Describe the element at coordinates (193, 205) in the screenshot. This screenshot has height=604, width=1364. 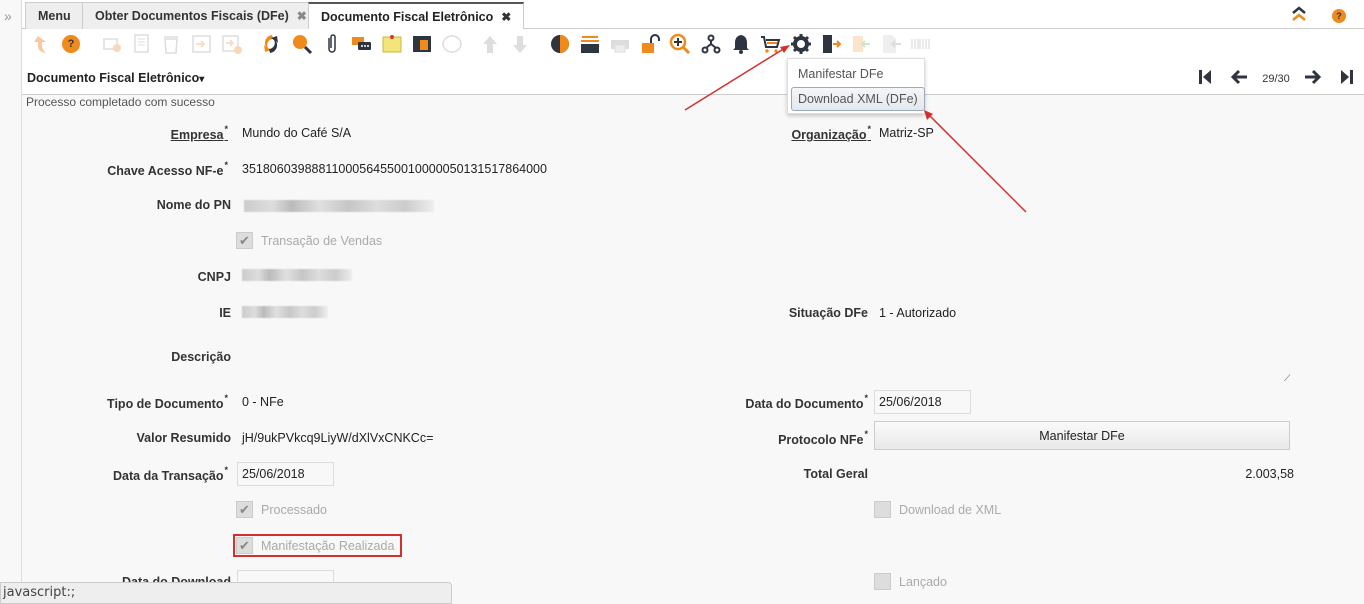
I see `nome-pn-label: Nome do PN` at that location.